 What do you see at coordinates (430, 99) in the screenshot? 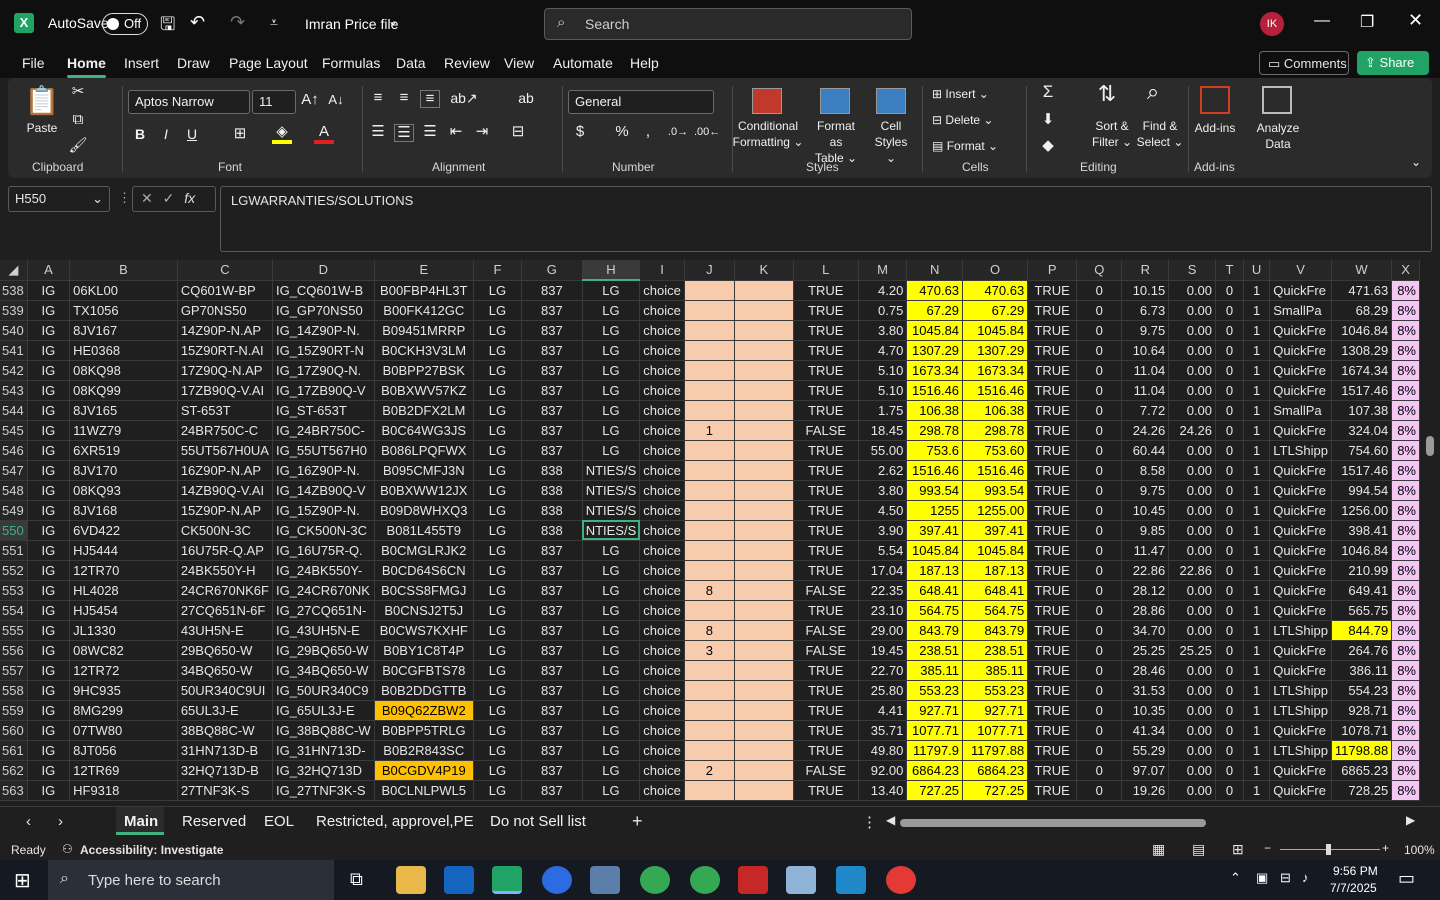
I see `align-bottom-icon: ≡` at bounding box center [430, 99].